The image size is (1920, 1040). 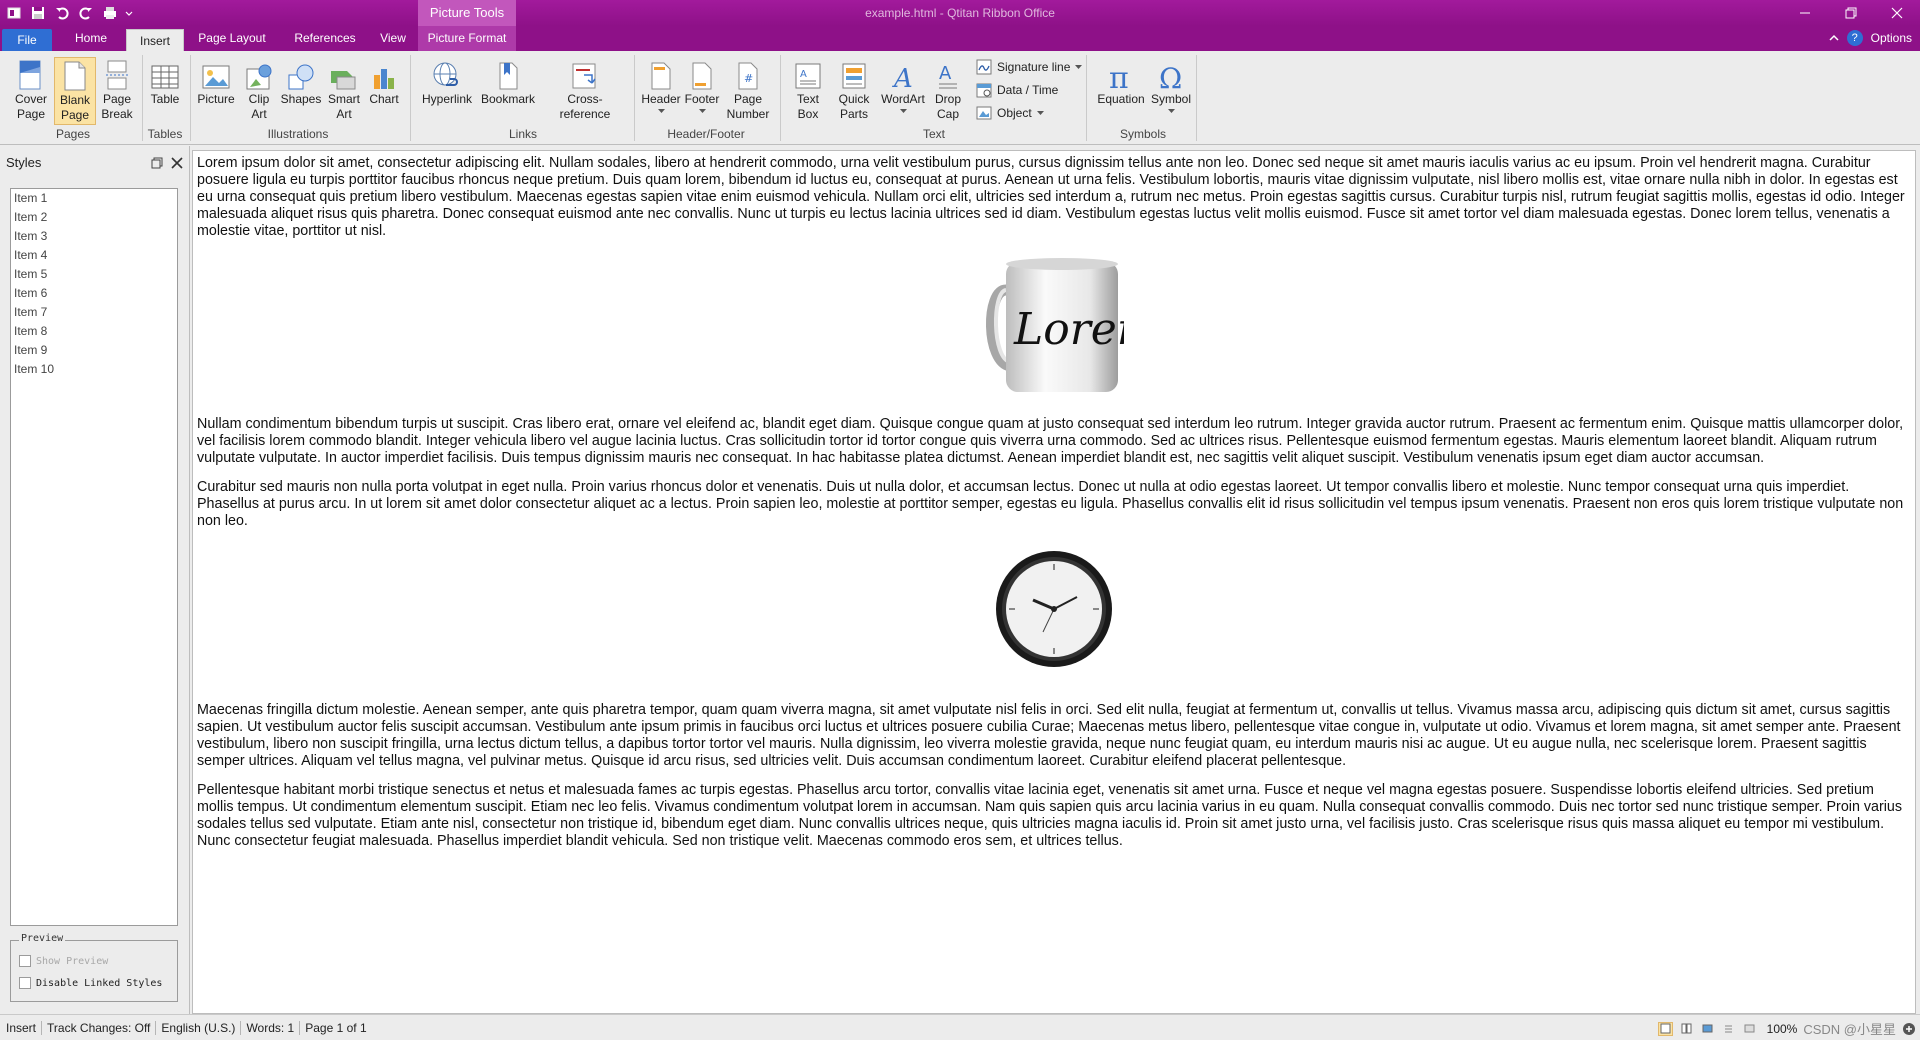 I want to click on list-item: Item 1, so click(x=94, y=198).